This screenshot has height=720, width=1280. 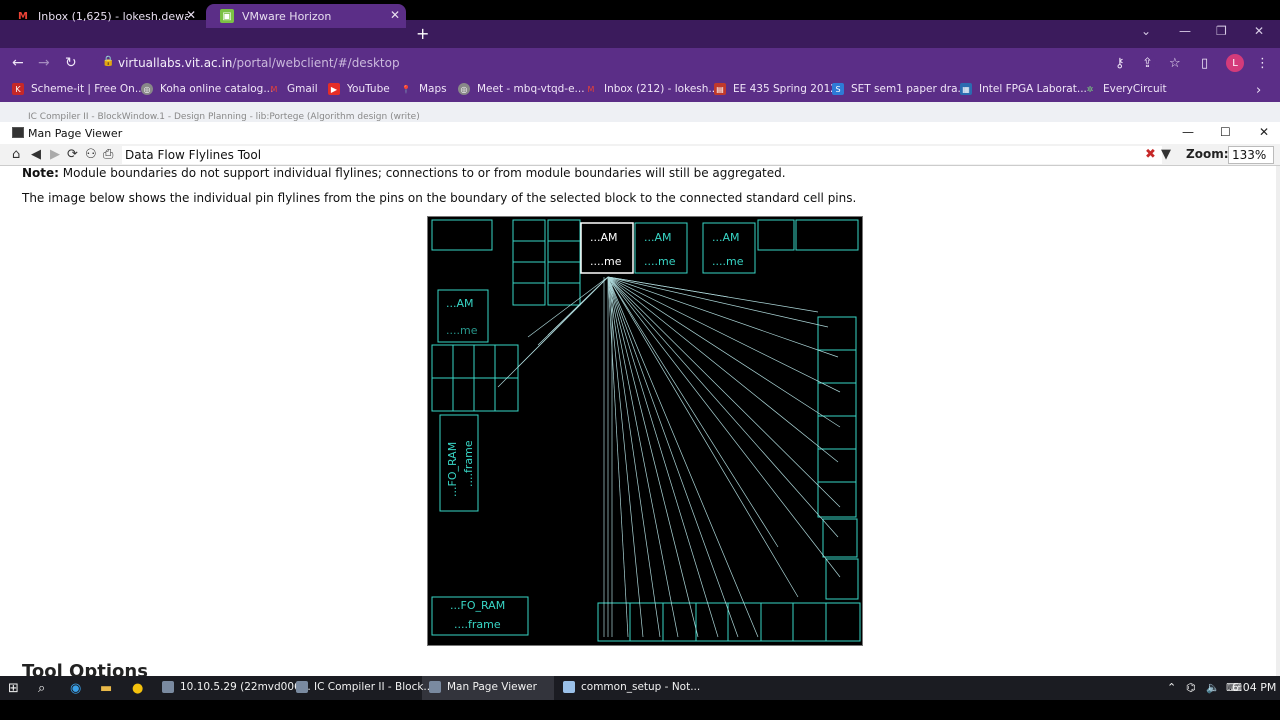 What do you see at coordinates (640, 710) in the screenshot?
I see `bottom-black-band` at bounding box center [640, 710].